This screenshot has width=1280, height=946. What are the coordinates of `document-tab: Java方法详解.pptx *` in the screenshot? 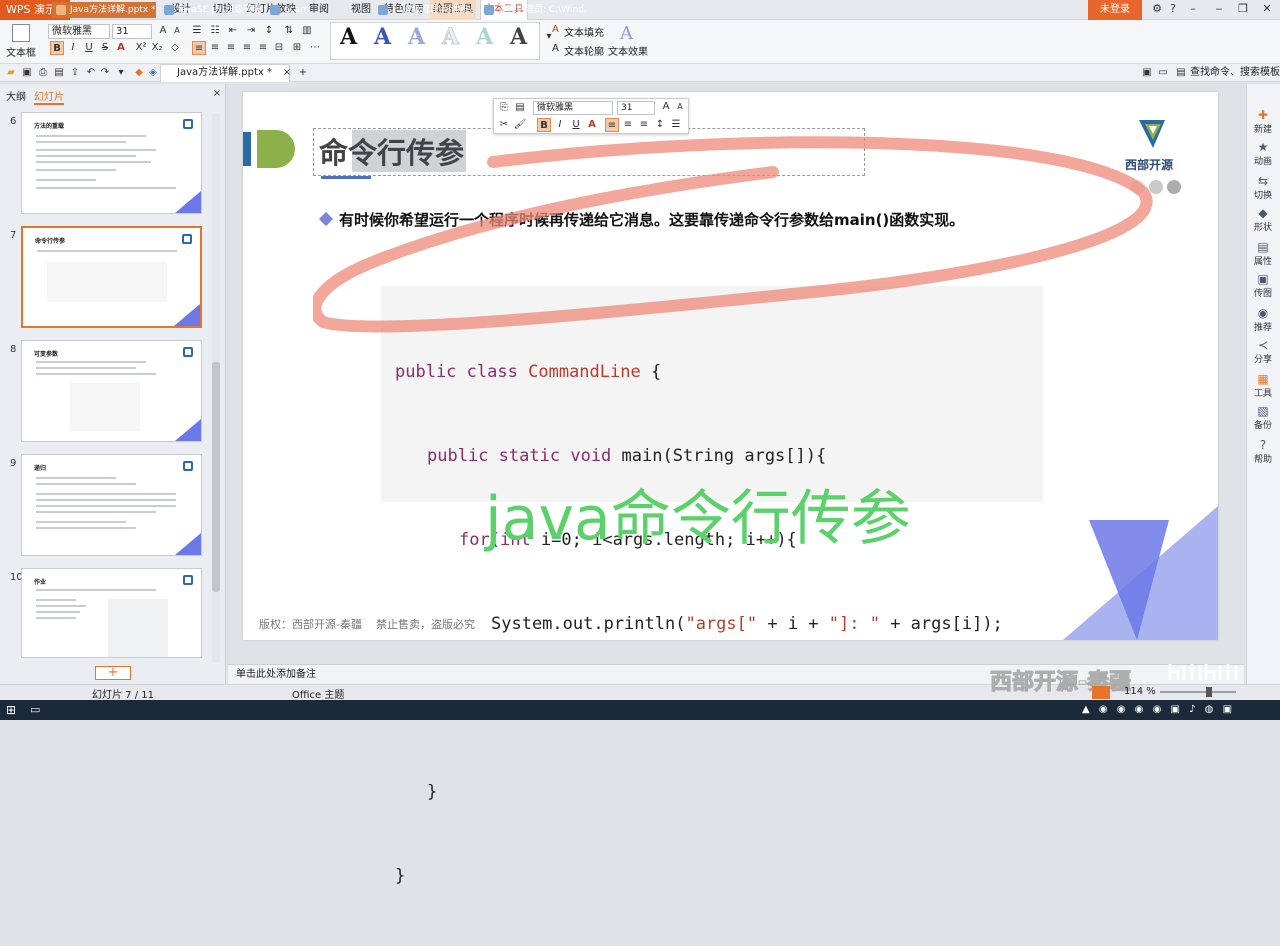 It's located at (225, 73).